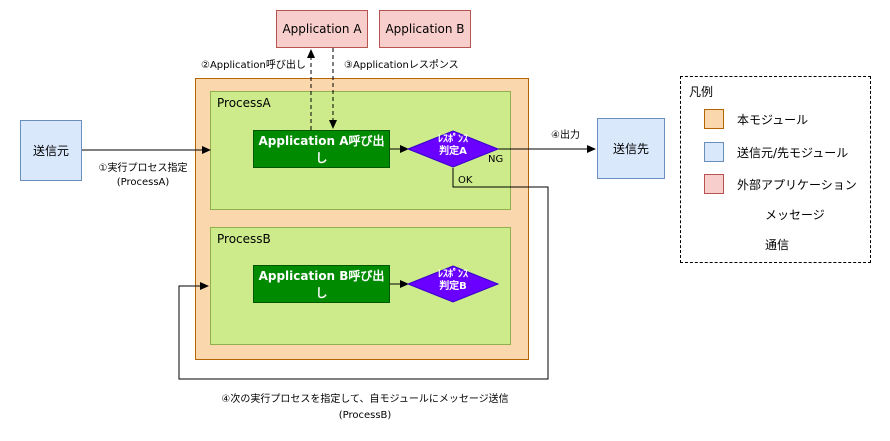 This screenshot has width=890, height=441. Describe the element at coordinates (496, 159) in the screenshot. I see `label-ng: NG` at that location.